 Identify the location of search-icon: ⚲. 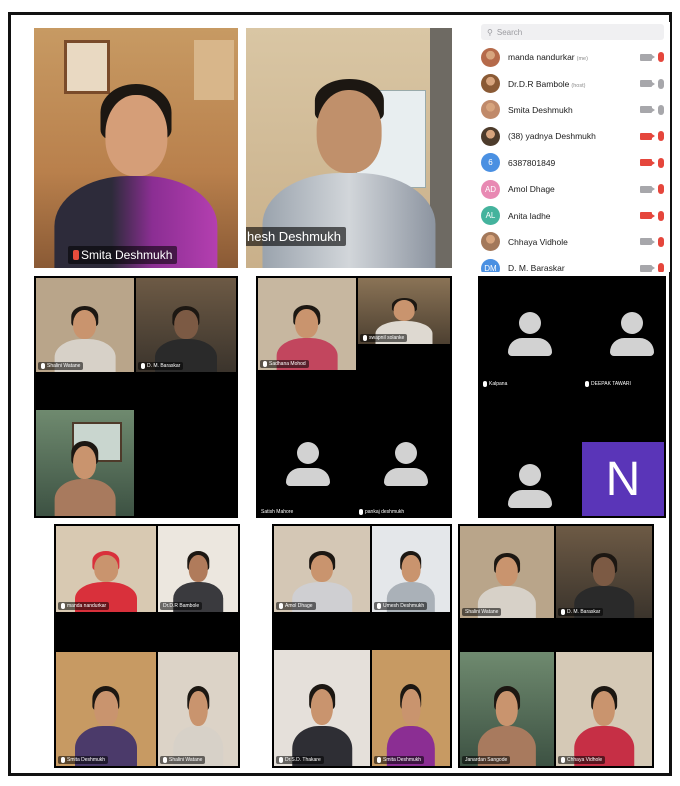
(490, 32).